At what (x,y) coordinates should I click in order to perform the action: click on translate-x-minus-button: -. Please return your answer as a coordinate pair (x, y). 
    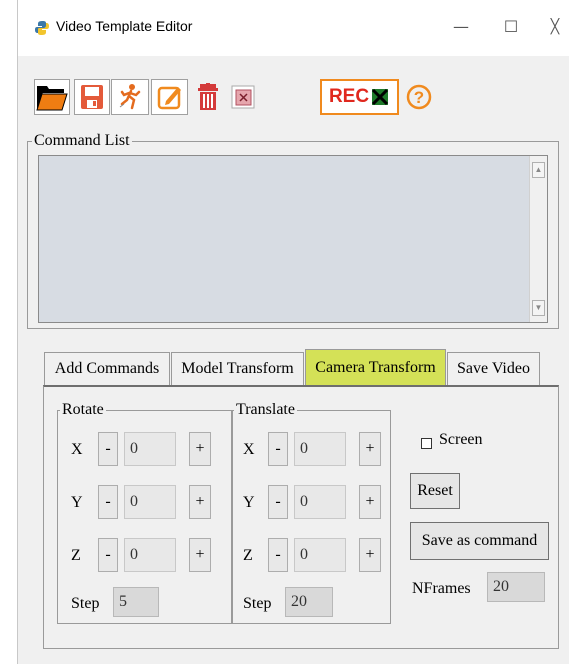
    Looking at the image, I should click on (278, 449).